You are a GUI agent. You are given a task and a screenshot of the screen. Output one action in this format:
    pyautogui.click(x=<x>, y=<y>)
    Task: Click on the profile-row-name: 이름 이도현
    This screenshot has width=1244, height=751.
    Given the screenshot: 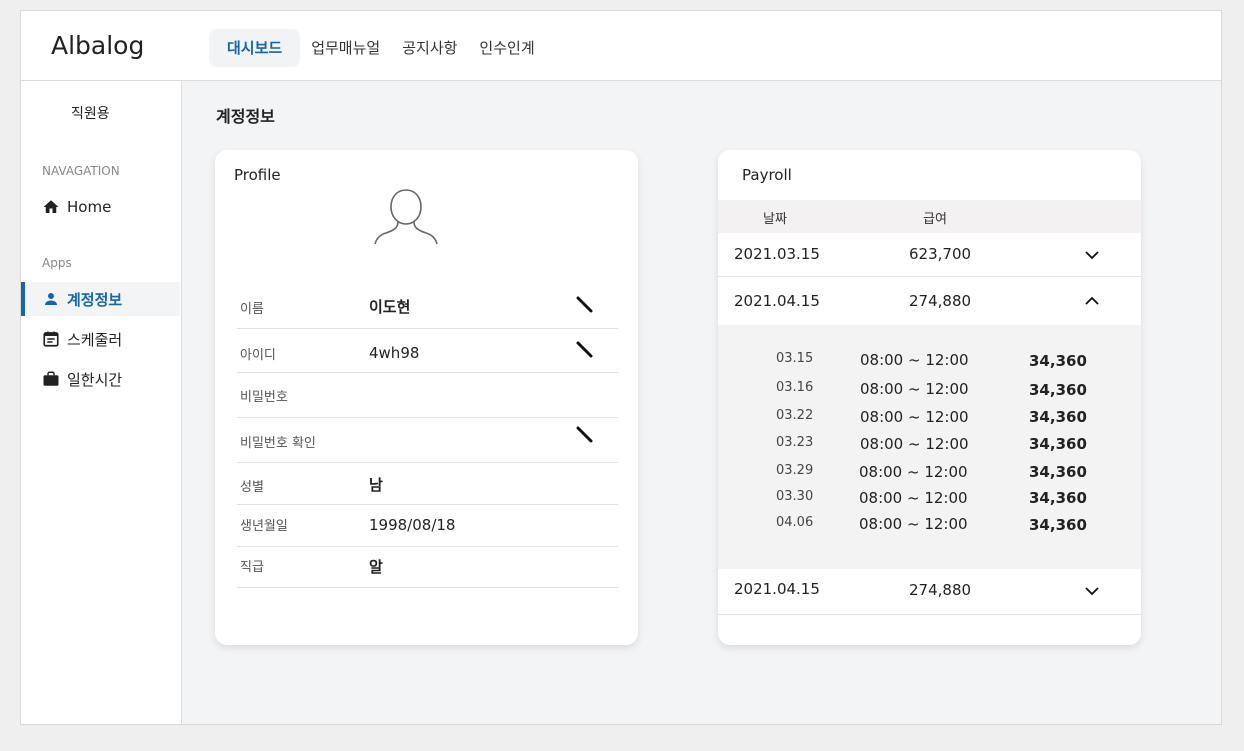 What is the action you would take?
    pyautogui.click(x=427, y=308)
    